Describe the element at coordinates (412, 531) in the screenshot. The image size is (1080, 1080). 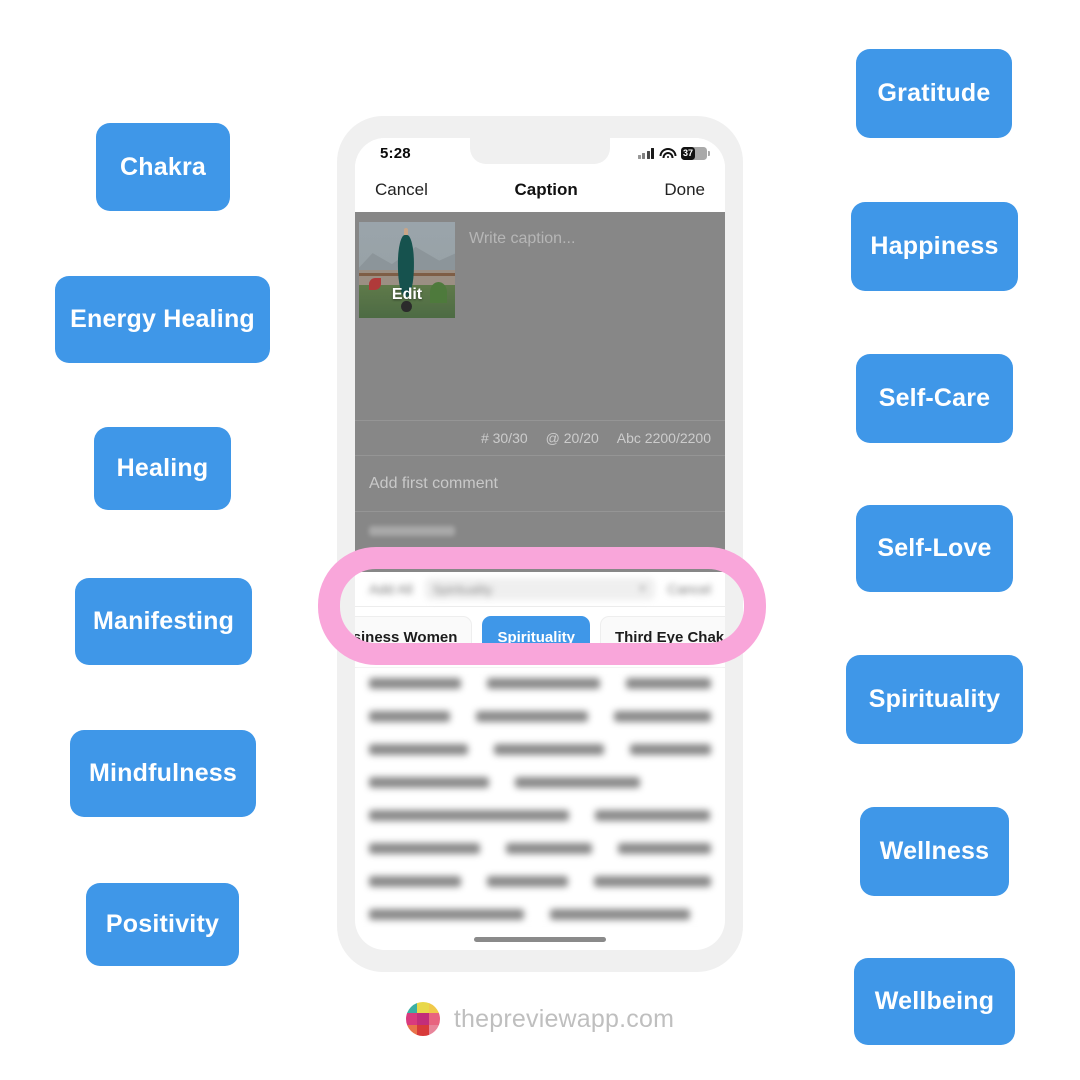
I see `blurred-label` at that location.